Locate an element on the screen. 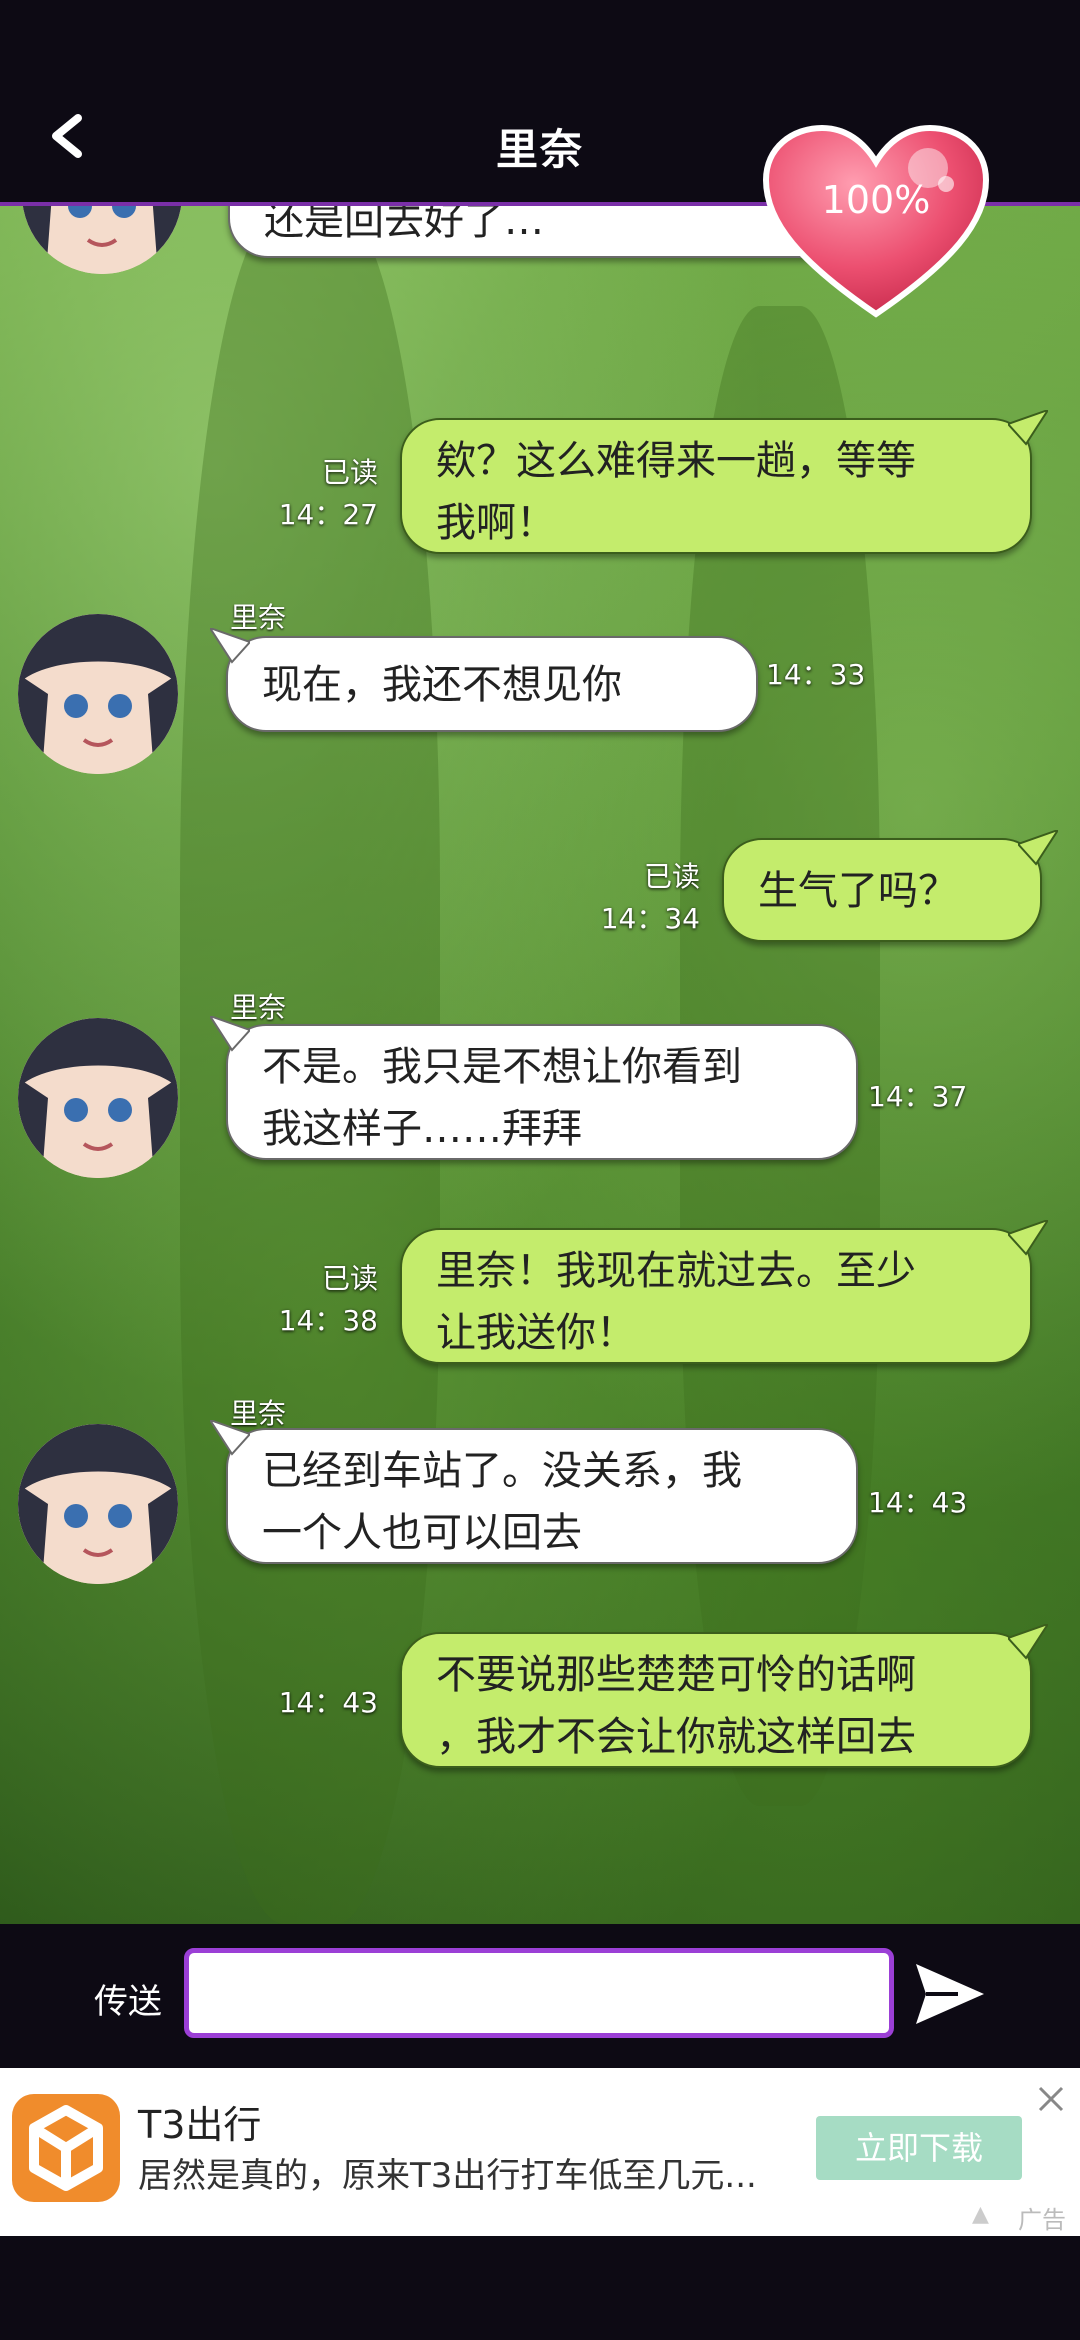  heart-icon is located at coordinates (876, 221).